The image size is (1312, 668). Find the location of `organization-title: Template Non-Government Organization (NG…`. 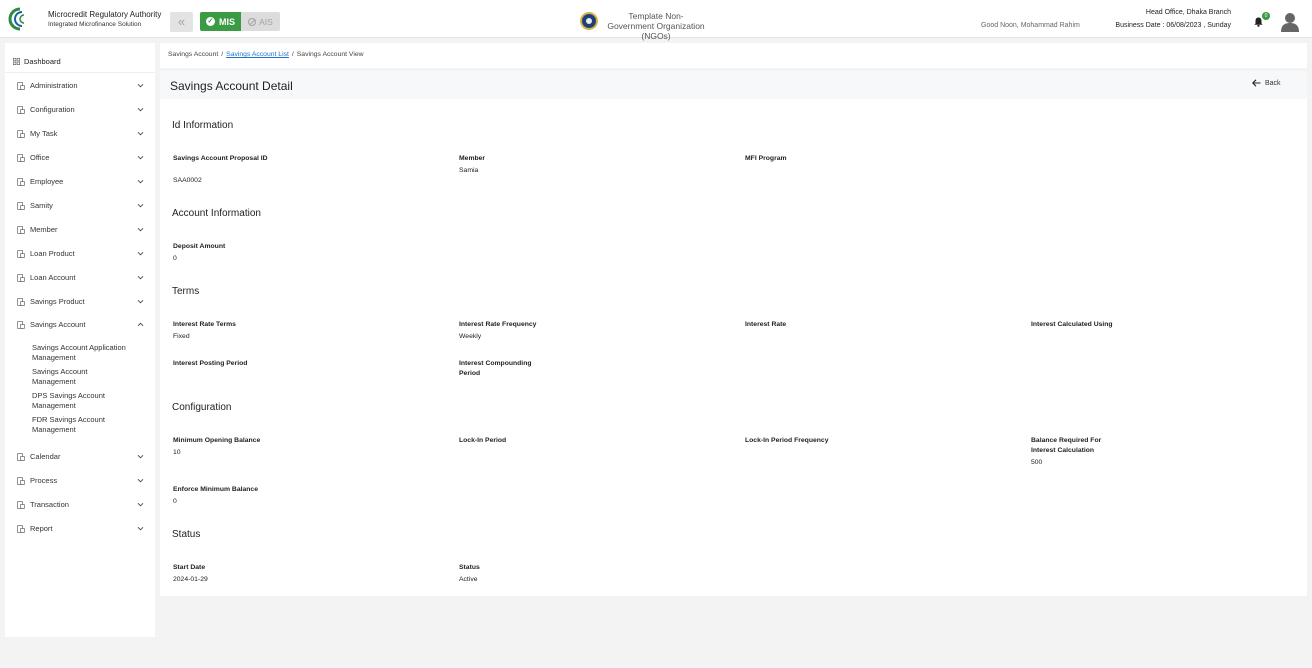

organization-title: Template Non-Government Organization (NG… is located at coordinates (656, 26).